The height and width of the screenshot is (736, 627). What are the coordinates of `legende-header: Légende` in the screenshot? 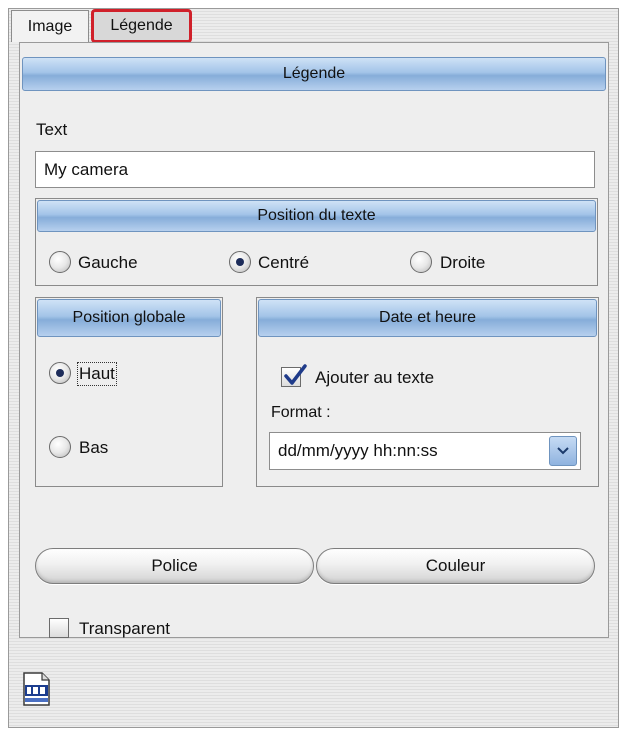 It's located at (314, 74).